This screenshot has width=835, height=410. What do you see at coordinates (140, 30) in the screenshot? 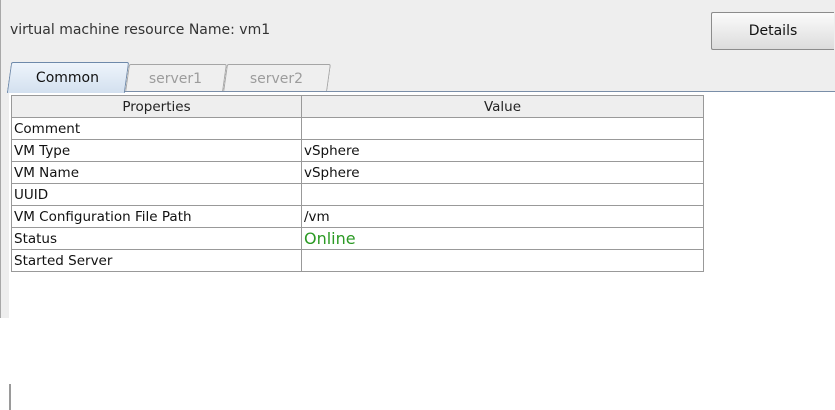
I see `panel-title: virtual machine resource Name: vm1` at bounding box center [140, 30].